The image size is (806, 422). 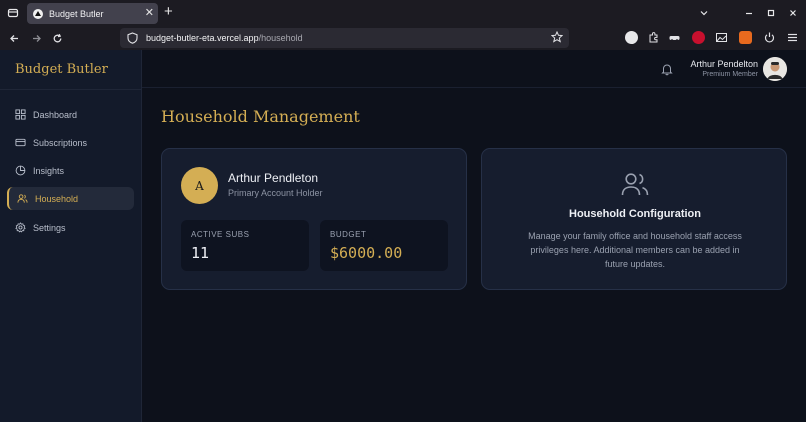 I want to click on sidebar-item-label: Dashboard, so click(x=55, y=114).